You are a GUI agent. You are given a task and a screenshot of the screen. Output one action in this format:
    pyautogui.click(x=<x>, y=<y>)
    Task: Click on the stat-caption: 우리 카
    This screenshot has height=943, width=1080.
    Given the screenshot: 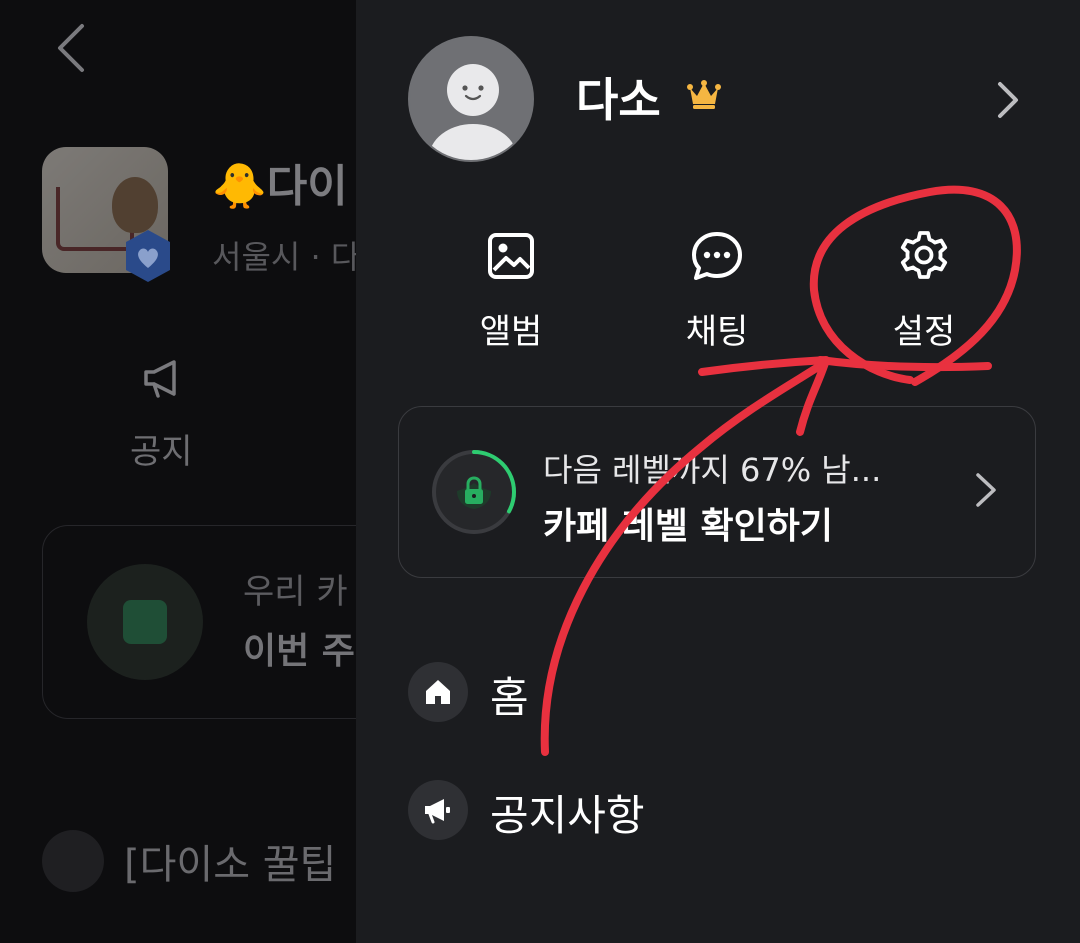 What is the action you would take?
    pyautogui.click(x=295, y=592)
    